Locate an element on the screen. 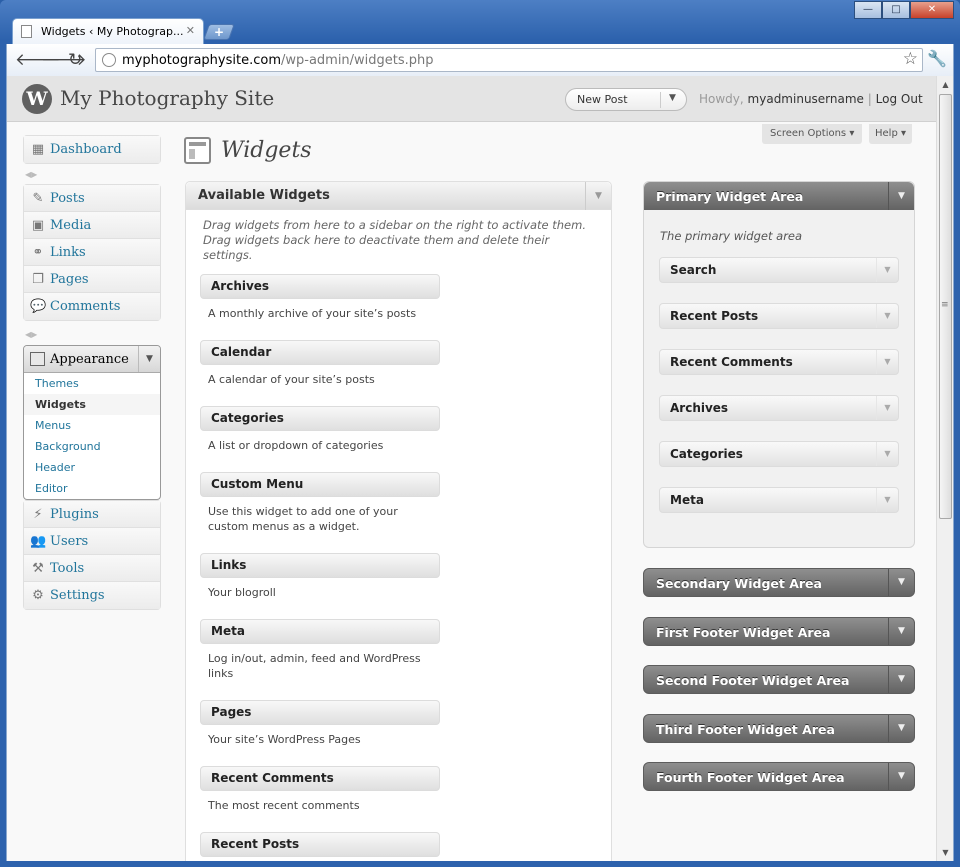 The image size is (960, 867). menu-item-pages: ❐ Pages is located at coordinates (92, 279).